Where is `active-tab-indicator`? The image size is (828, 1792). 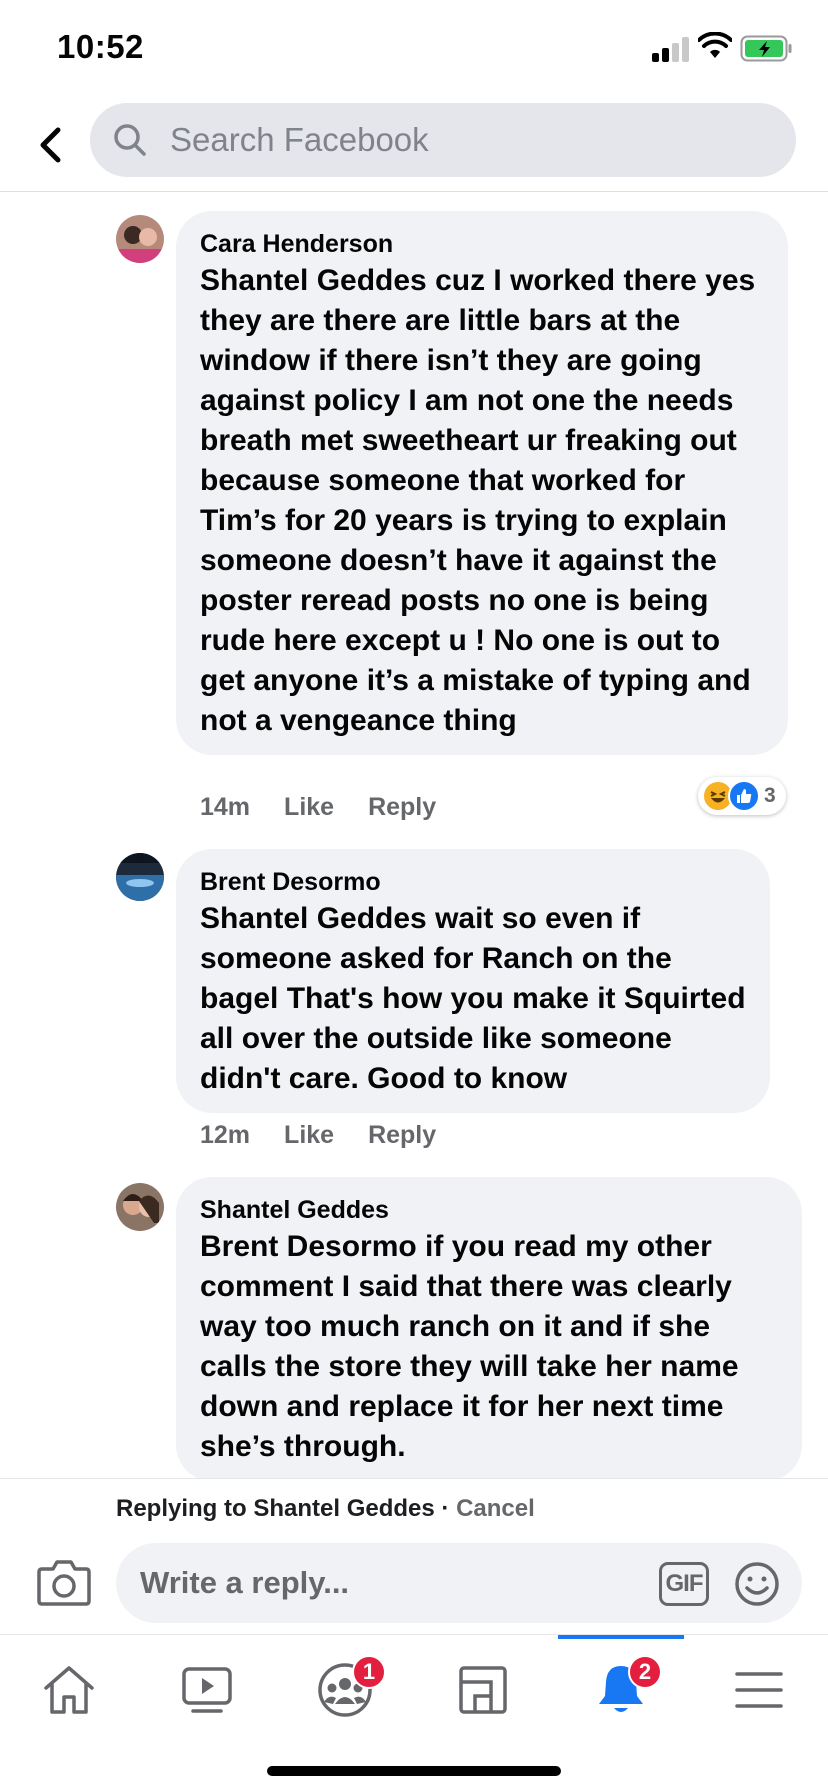
active-tab-indicator is located at coordinates (621, 1637).